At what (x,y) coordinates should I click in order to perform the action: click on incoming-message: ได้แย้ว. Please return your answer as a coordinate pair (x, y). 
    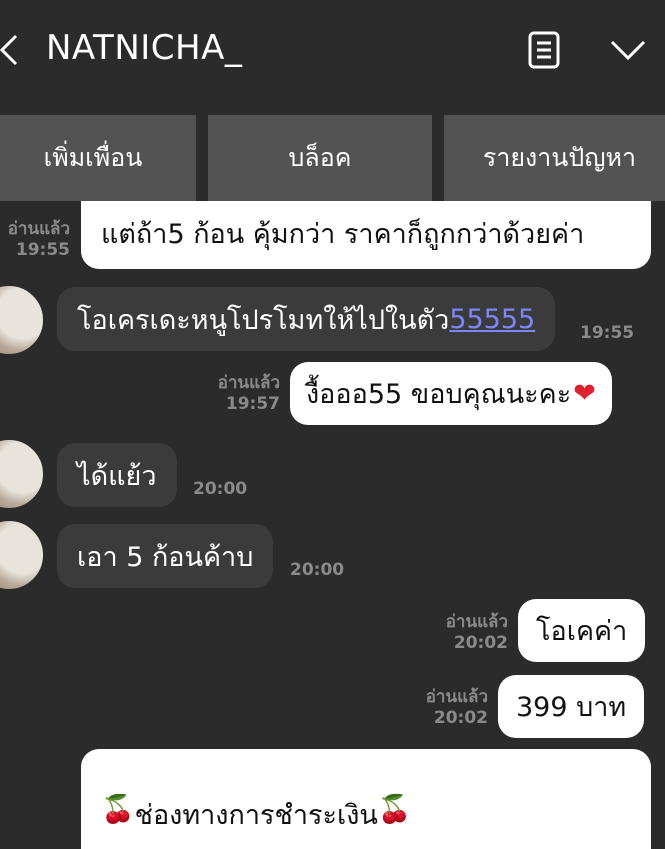
    Looking at the image, I should click on (117, 475).